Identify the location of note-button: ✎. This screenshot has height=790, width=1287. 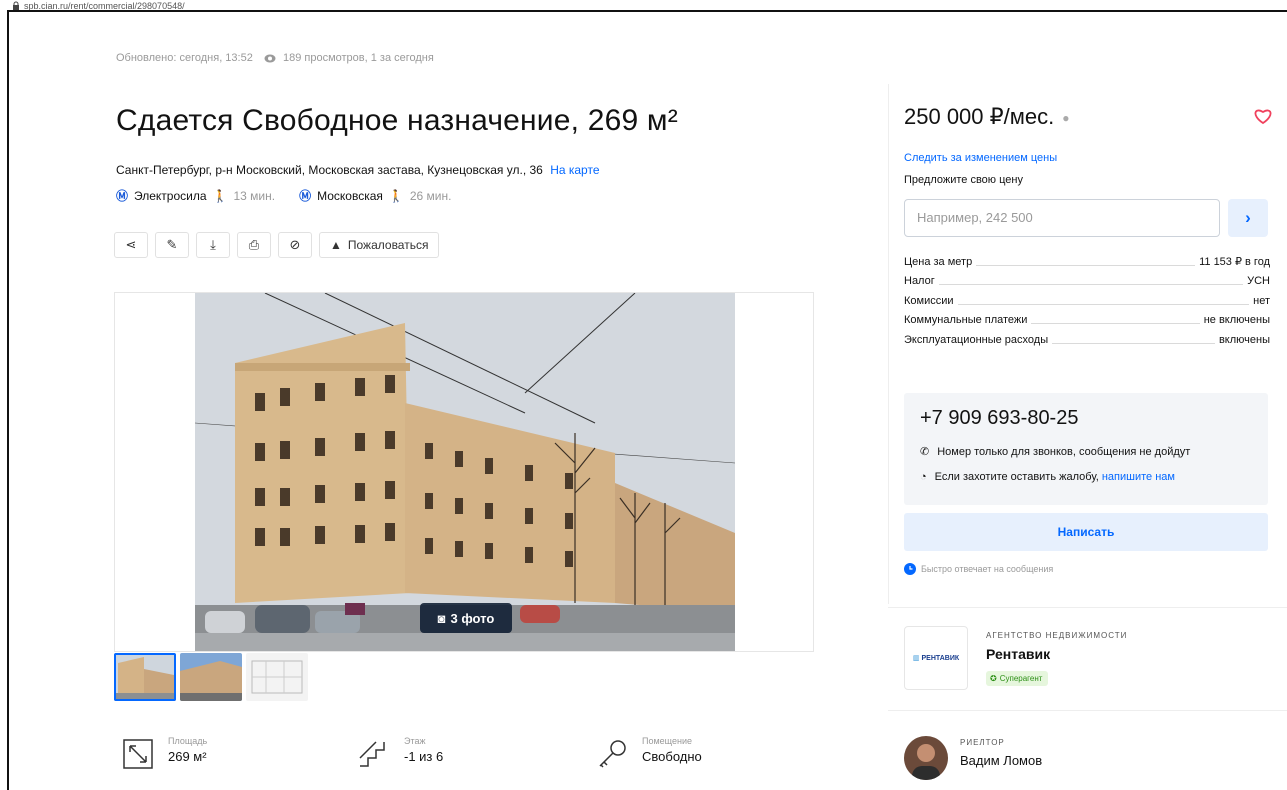
(172, 245).